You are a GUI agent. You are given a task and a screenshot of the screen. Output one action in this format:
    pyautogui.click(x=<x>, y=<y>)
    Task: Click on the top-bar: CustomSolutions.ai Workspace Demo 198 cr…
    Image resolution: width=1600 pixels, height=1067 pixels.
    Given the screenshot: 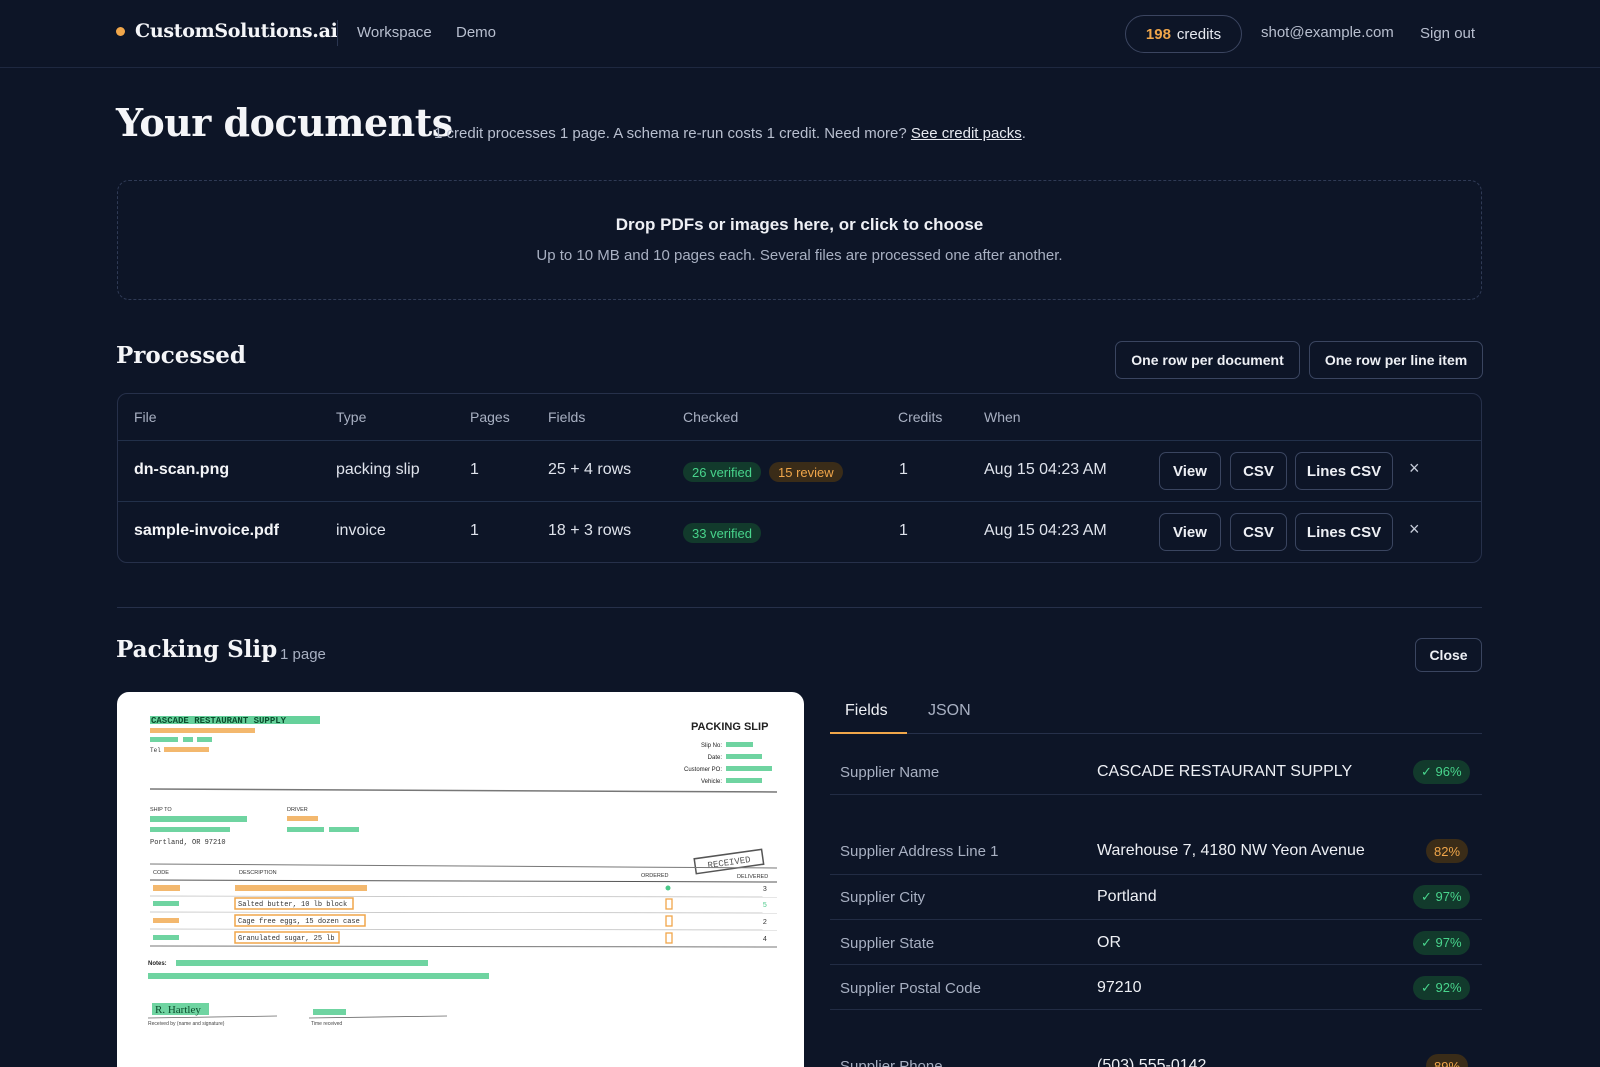 What is the action you would take?
    pyautogui.click(x=800, y=34)
    